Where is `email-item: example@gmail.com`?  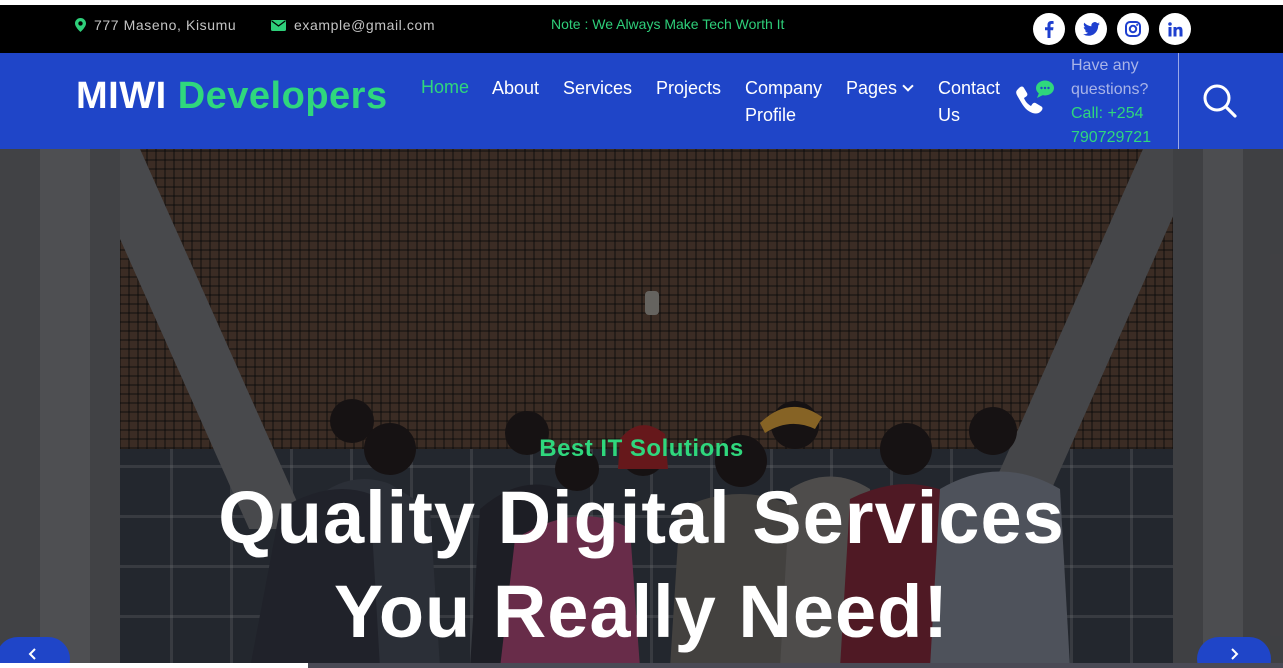
email-item: example@gmail.com is located at coordinates (353, 25).